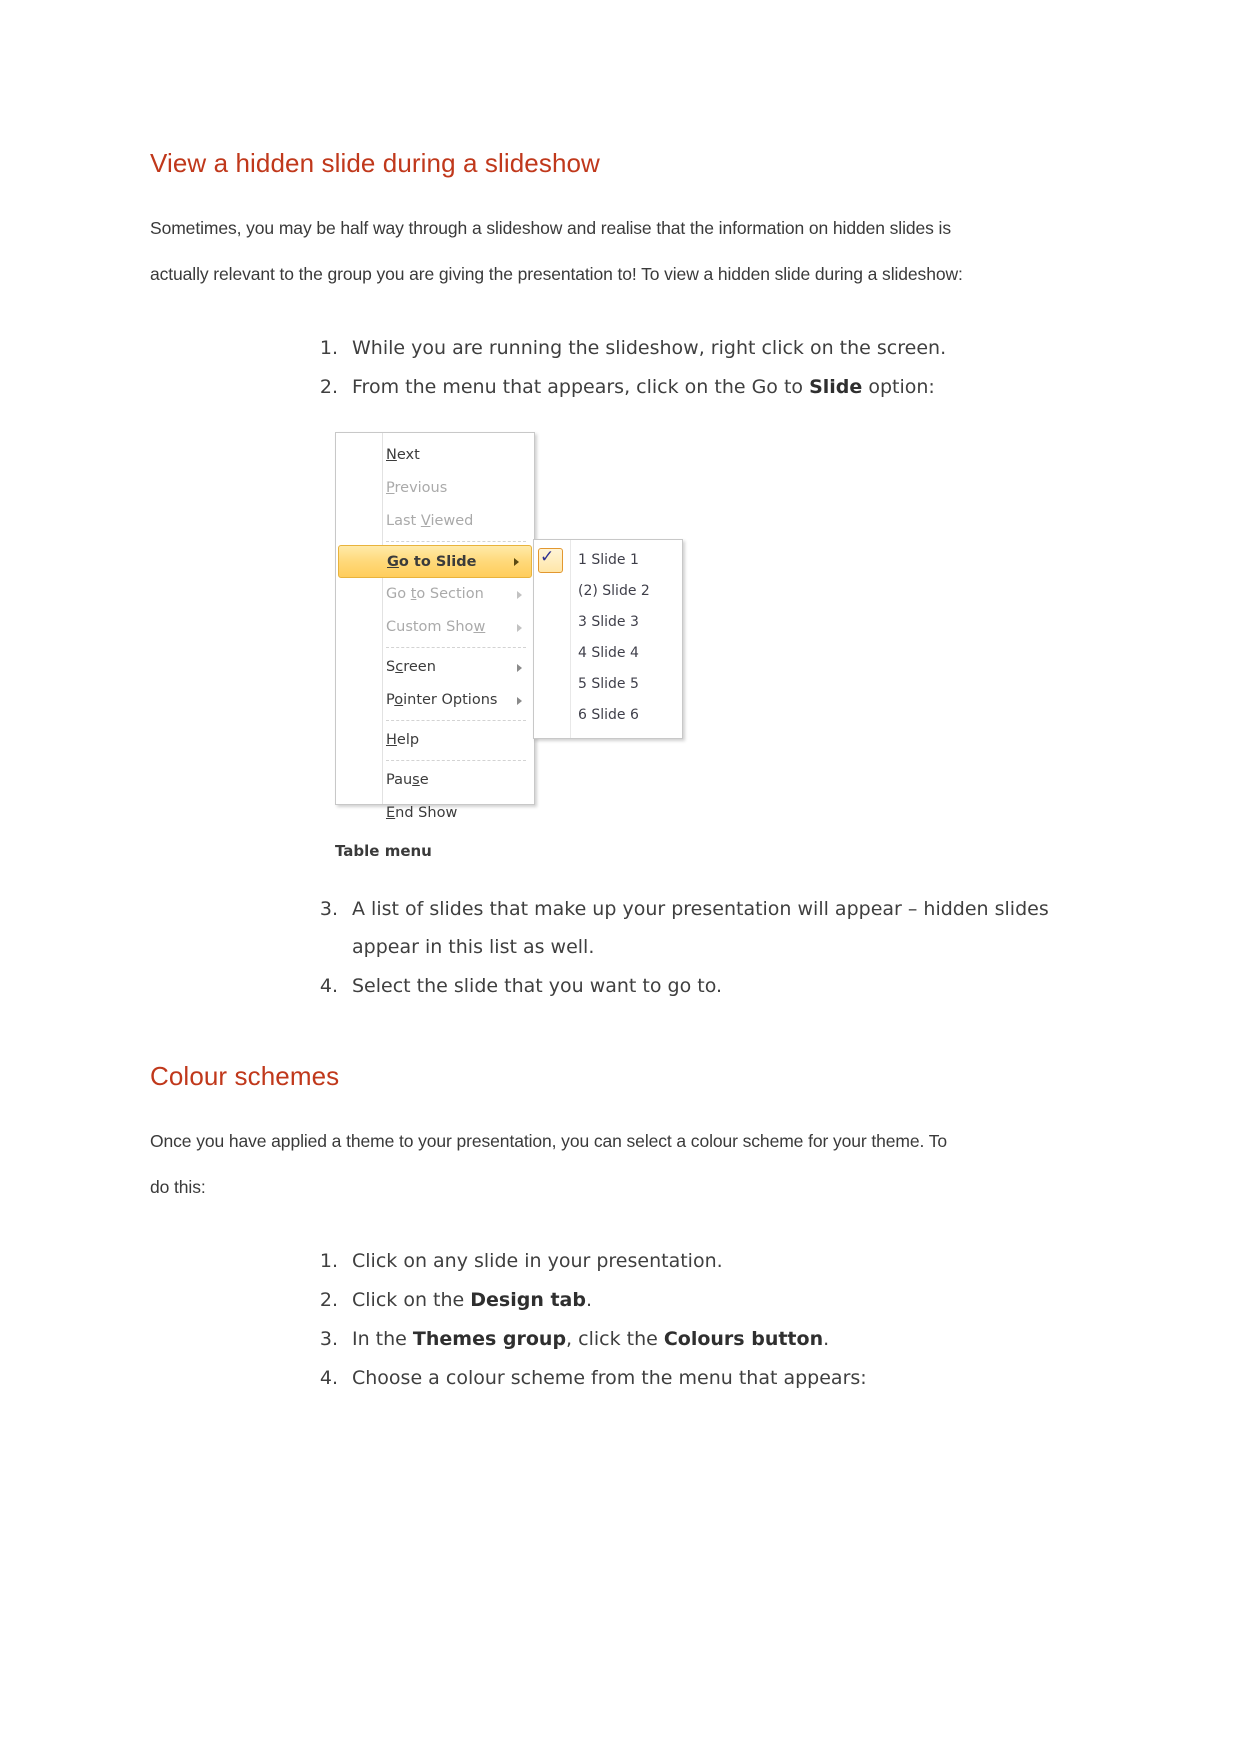 The image size is (1241, 1754). Describe the element at coordinates (435, 740) in the screenshot. I see `menu-item-help: Help` at that location.